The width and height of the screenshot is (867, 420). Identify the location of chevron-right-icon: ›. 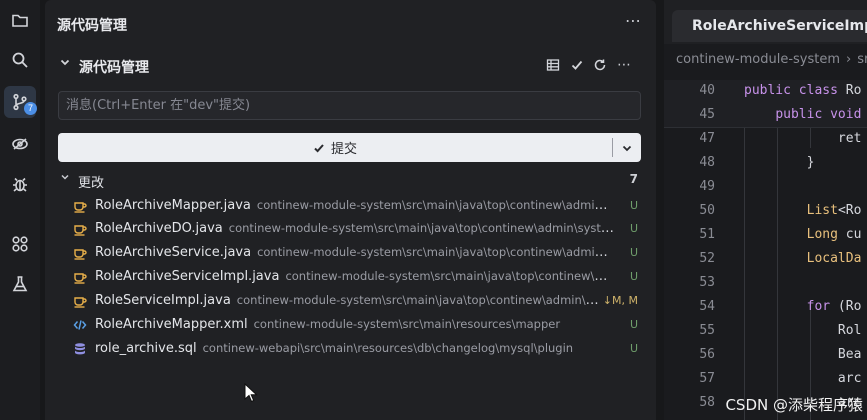
(849, 59).